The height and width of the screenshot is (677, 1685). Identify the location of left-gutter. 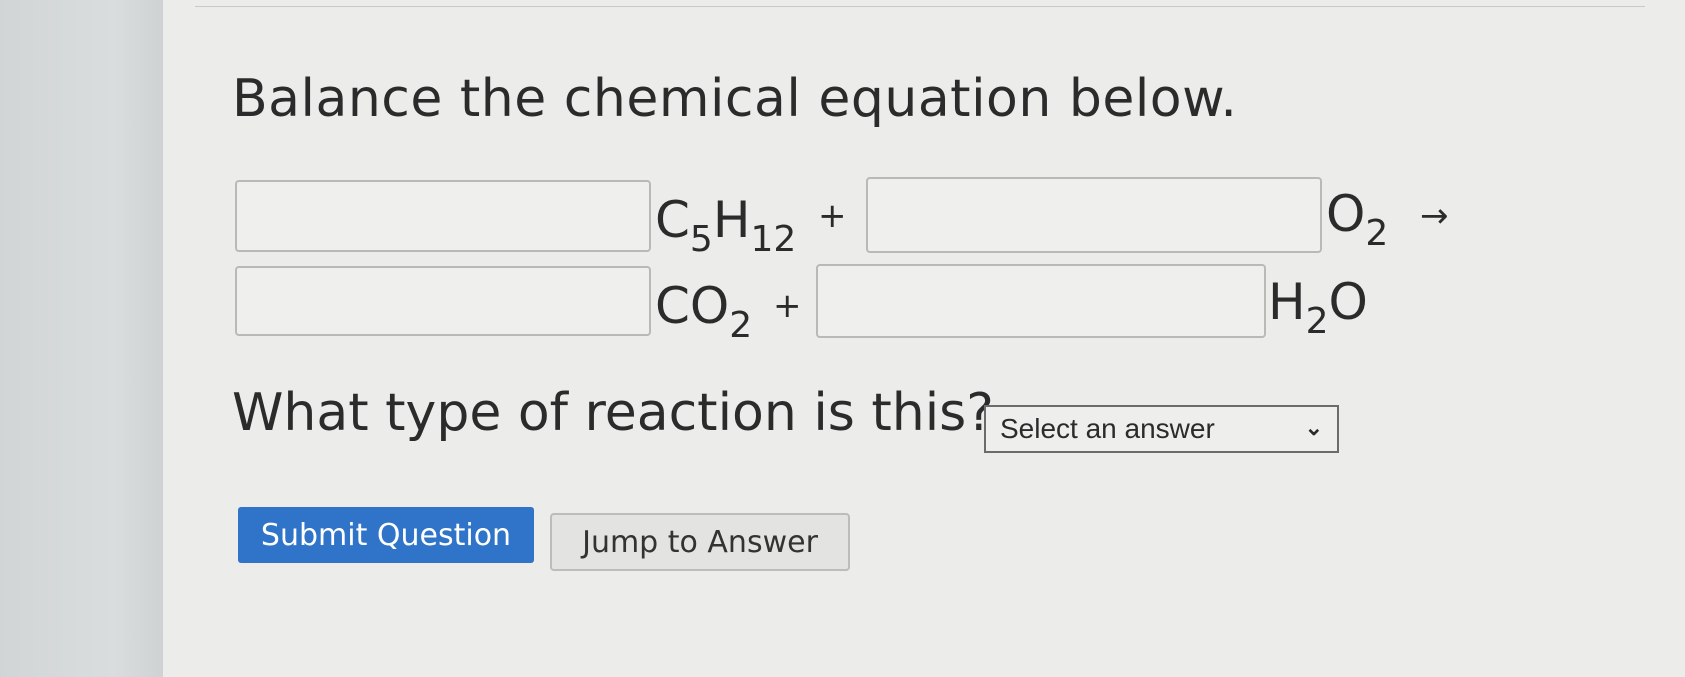
(81, 338).